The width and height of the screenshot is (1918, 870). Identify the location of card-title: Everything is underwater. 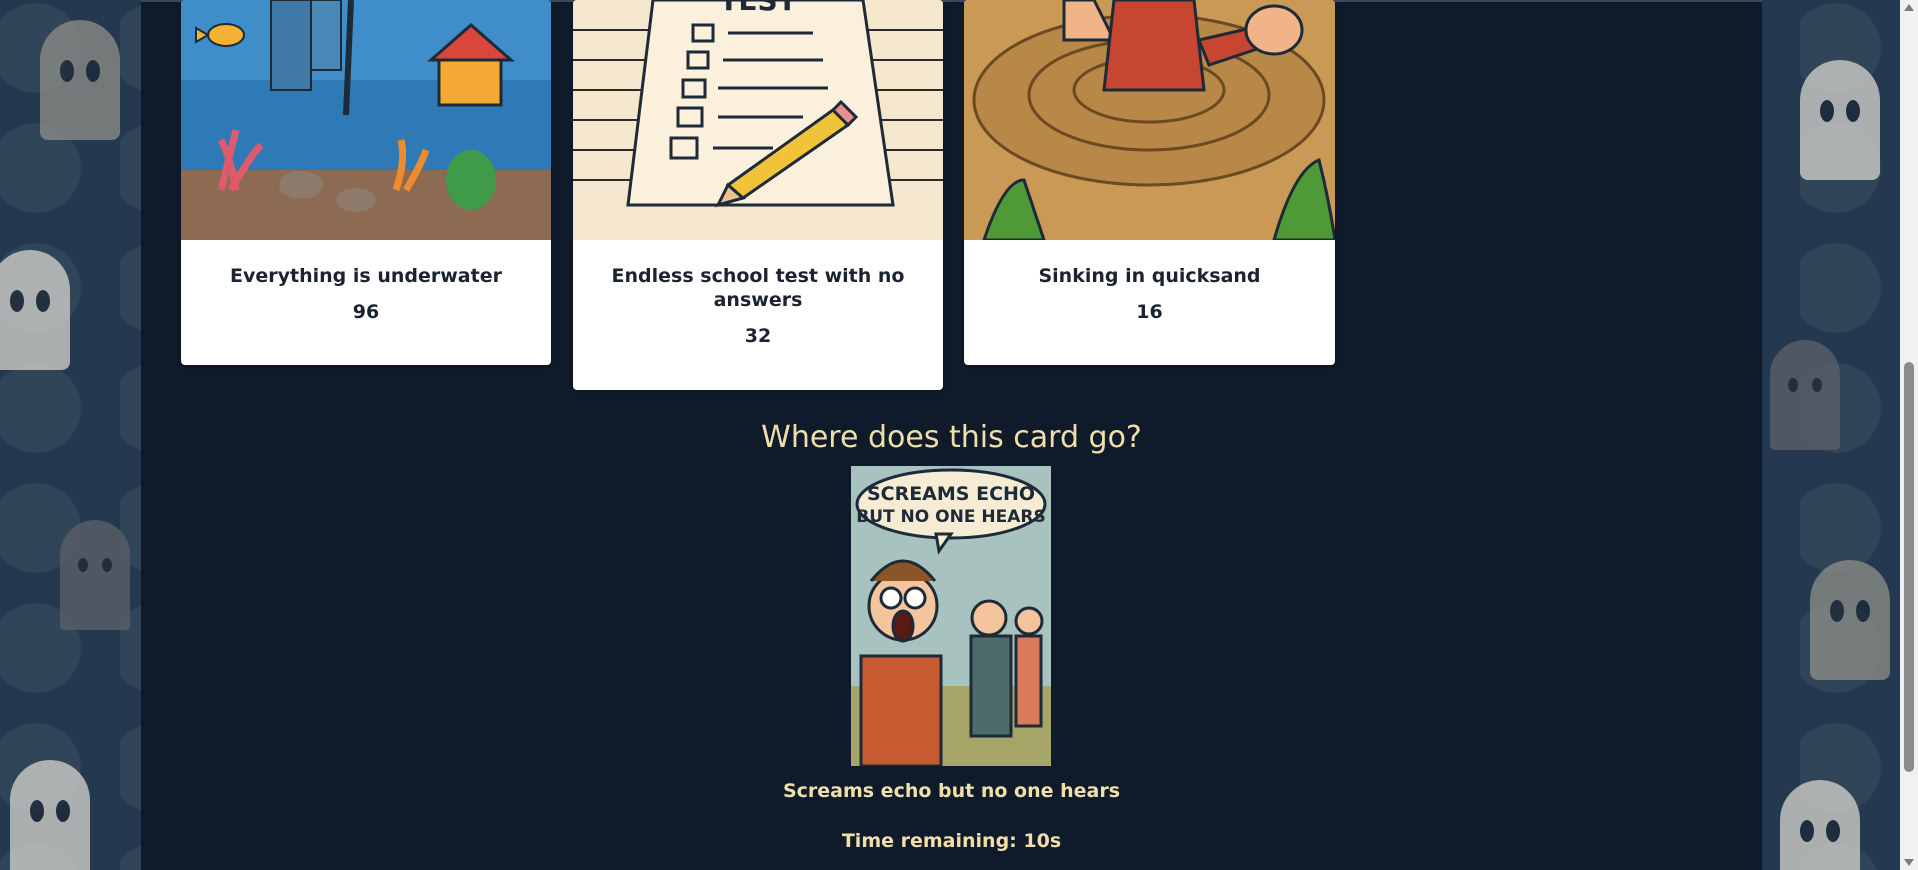
(366, 276).